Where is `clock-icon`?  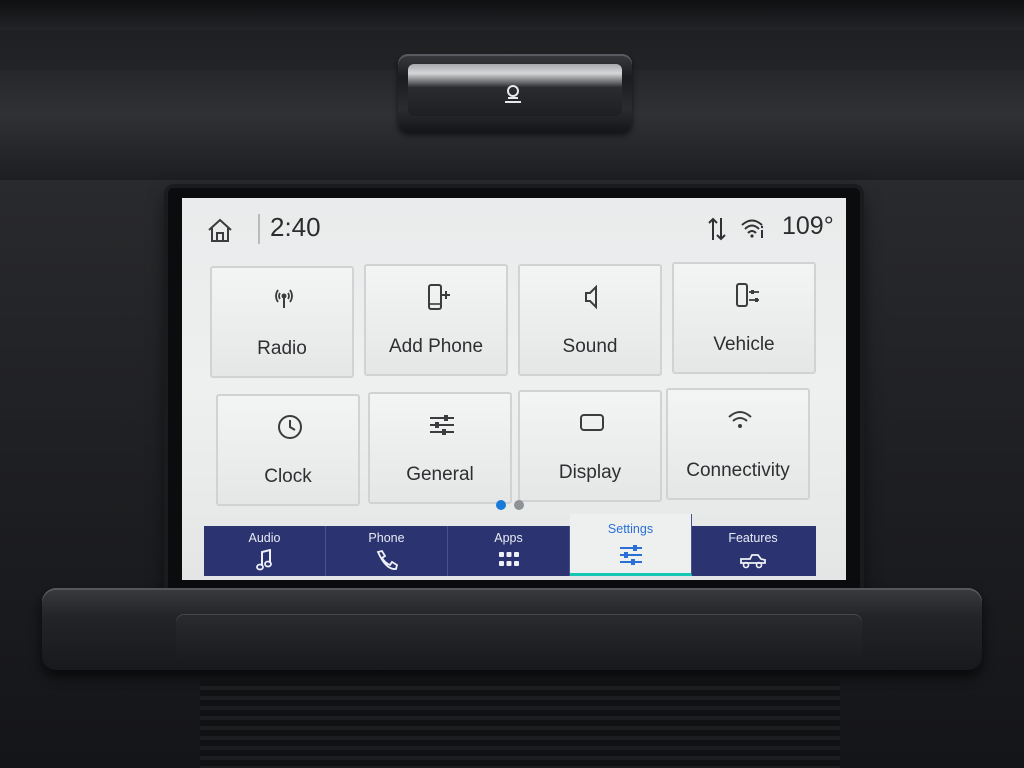 clock-icon is located at coordinates (290, 427).